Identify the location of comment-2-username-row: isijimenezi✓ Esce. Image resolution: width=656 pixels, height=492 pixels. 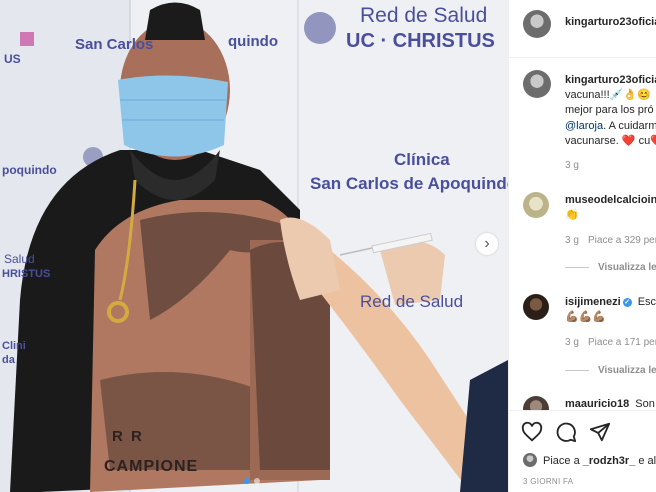
(610, 302).